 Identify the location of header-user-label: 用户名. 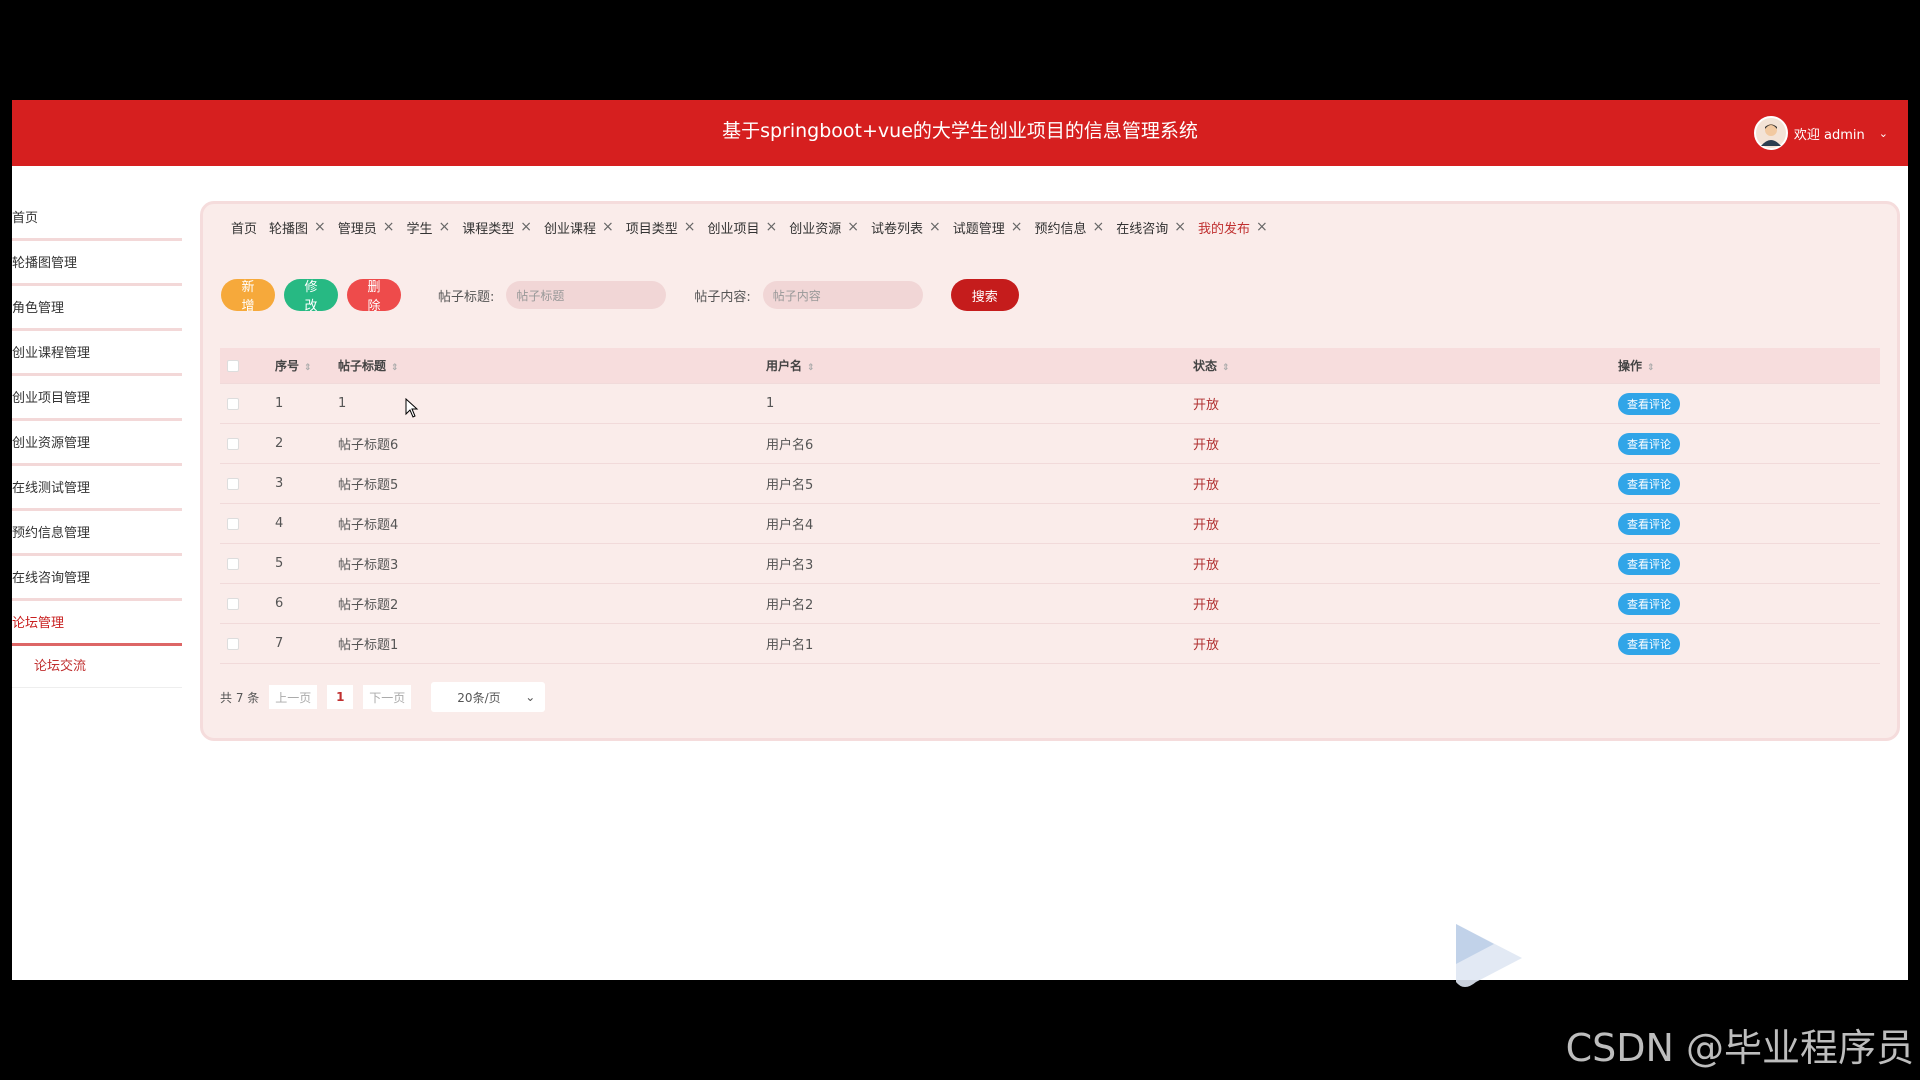
(784, 366).